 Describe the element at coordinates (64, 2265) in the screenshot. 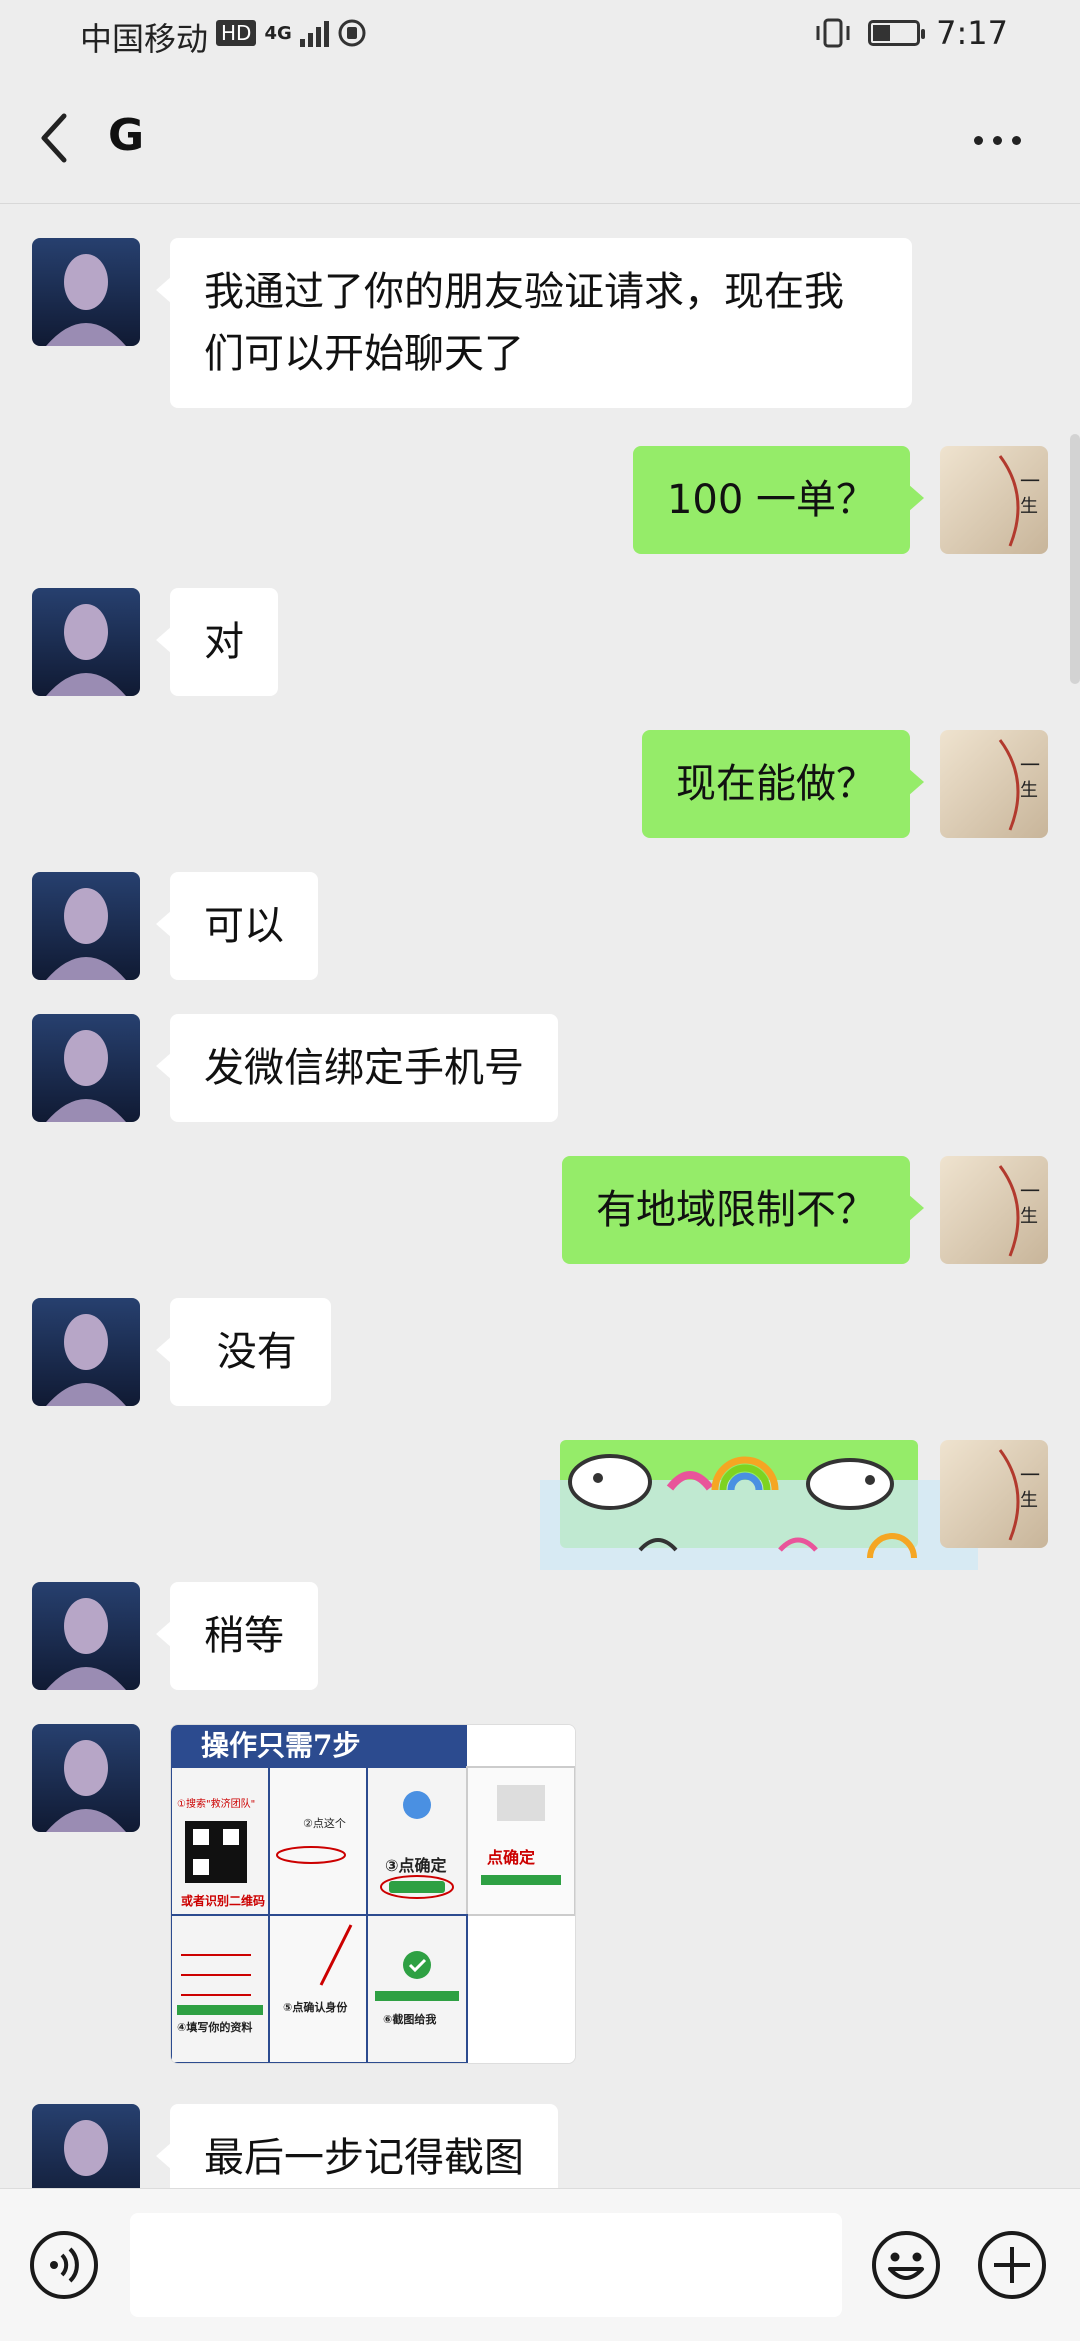

I see `voice-icon` at that location.